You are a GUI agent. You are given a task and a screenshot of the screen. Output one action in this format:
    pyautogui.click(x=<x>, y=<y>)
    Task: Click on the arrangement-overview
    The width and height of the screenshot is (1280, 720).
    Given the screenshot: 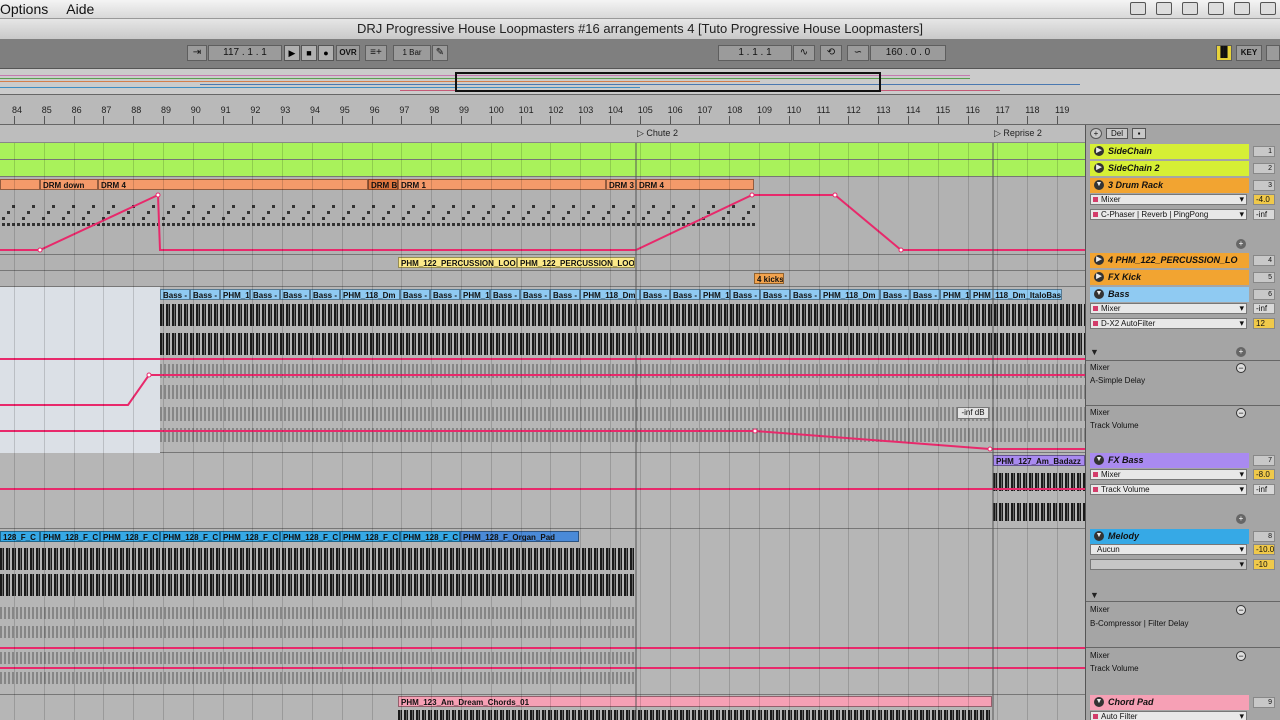 What is the action you would take?
    pyautogui.click(x=640, y=82)
    